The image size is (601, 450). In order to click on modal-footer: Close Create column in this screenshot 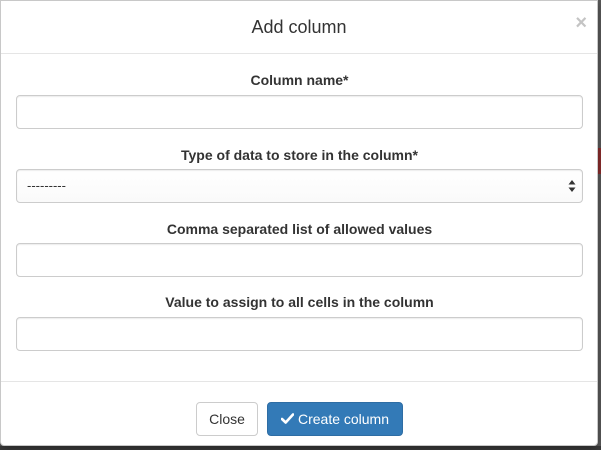, I will do `click(299, 414)`.